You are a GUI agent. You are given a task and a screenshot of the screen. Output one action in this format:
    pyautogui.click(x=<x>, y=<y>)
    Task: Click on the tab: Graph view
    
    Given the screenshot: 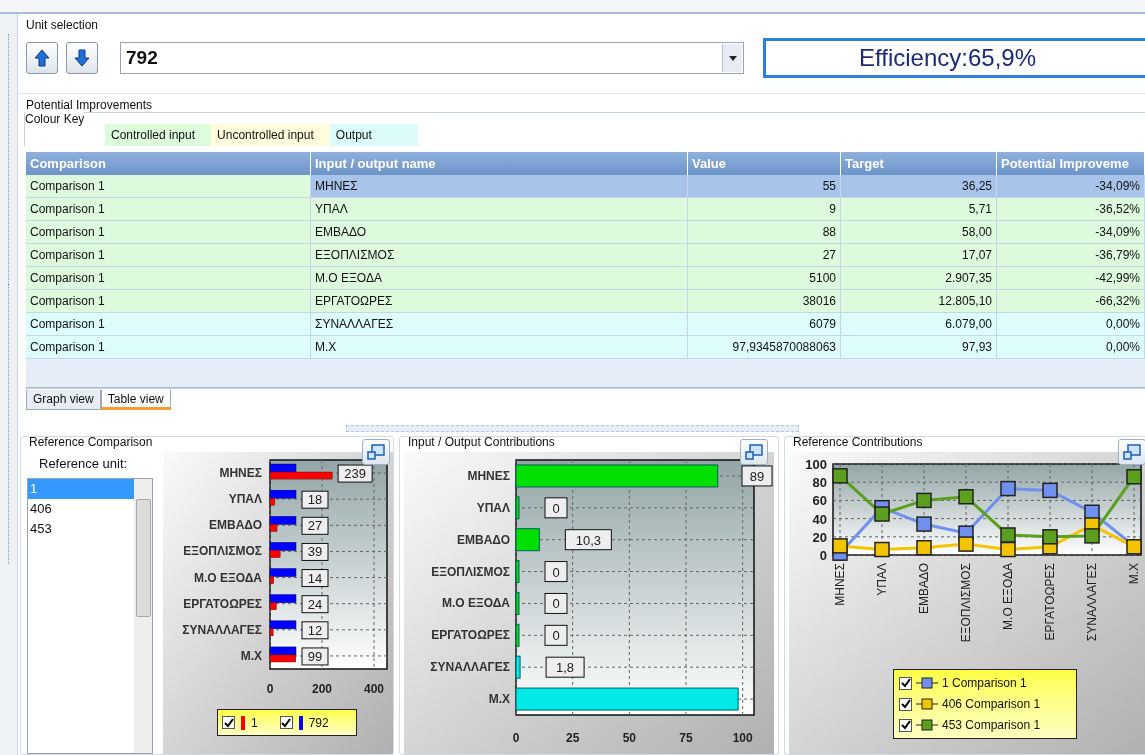 What is the action you would take?
    pyautogui.click(x=63, y=400)
    